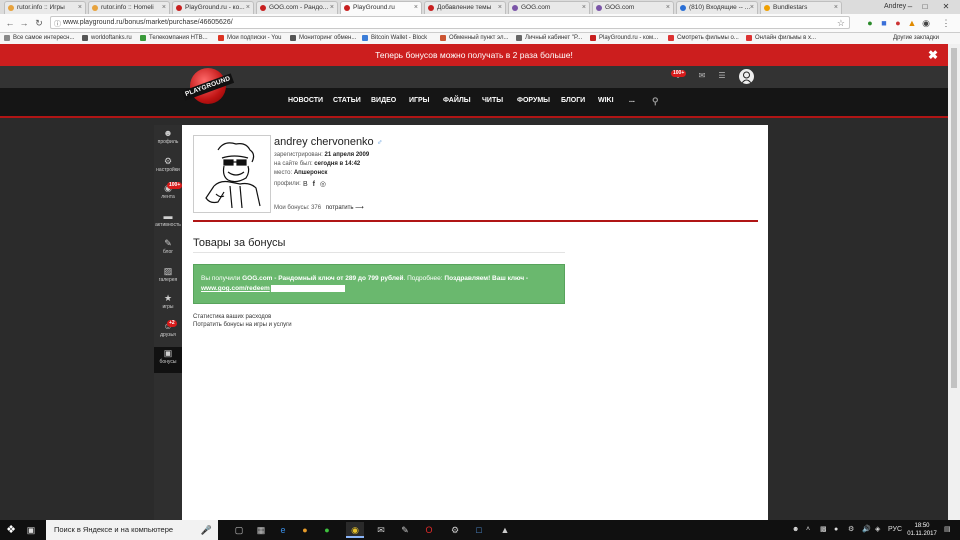 This screenshot has width=960, height=540. I want to click on messages-icon: ✉, so click(702, 76).